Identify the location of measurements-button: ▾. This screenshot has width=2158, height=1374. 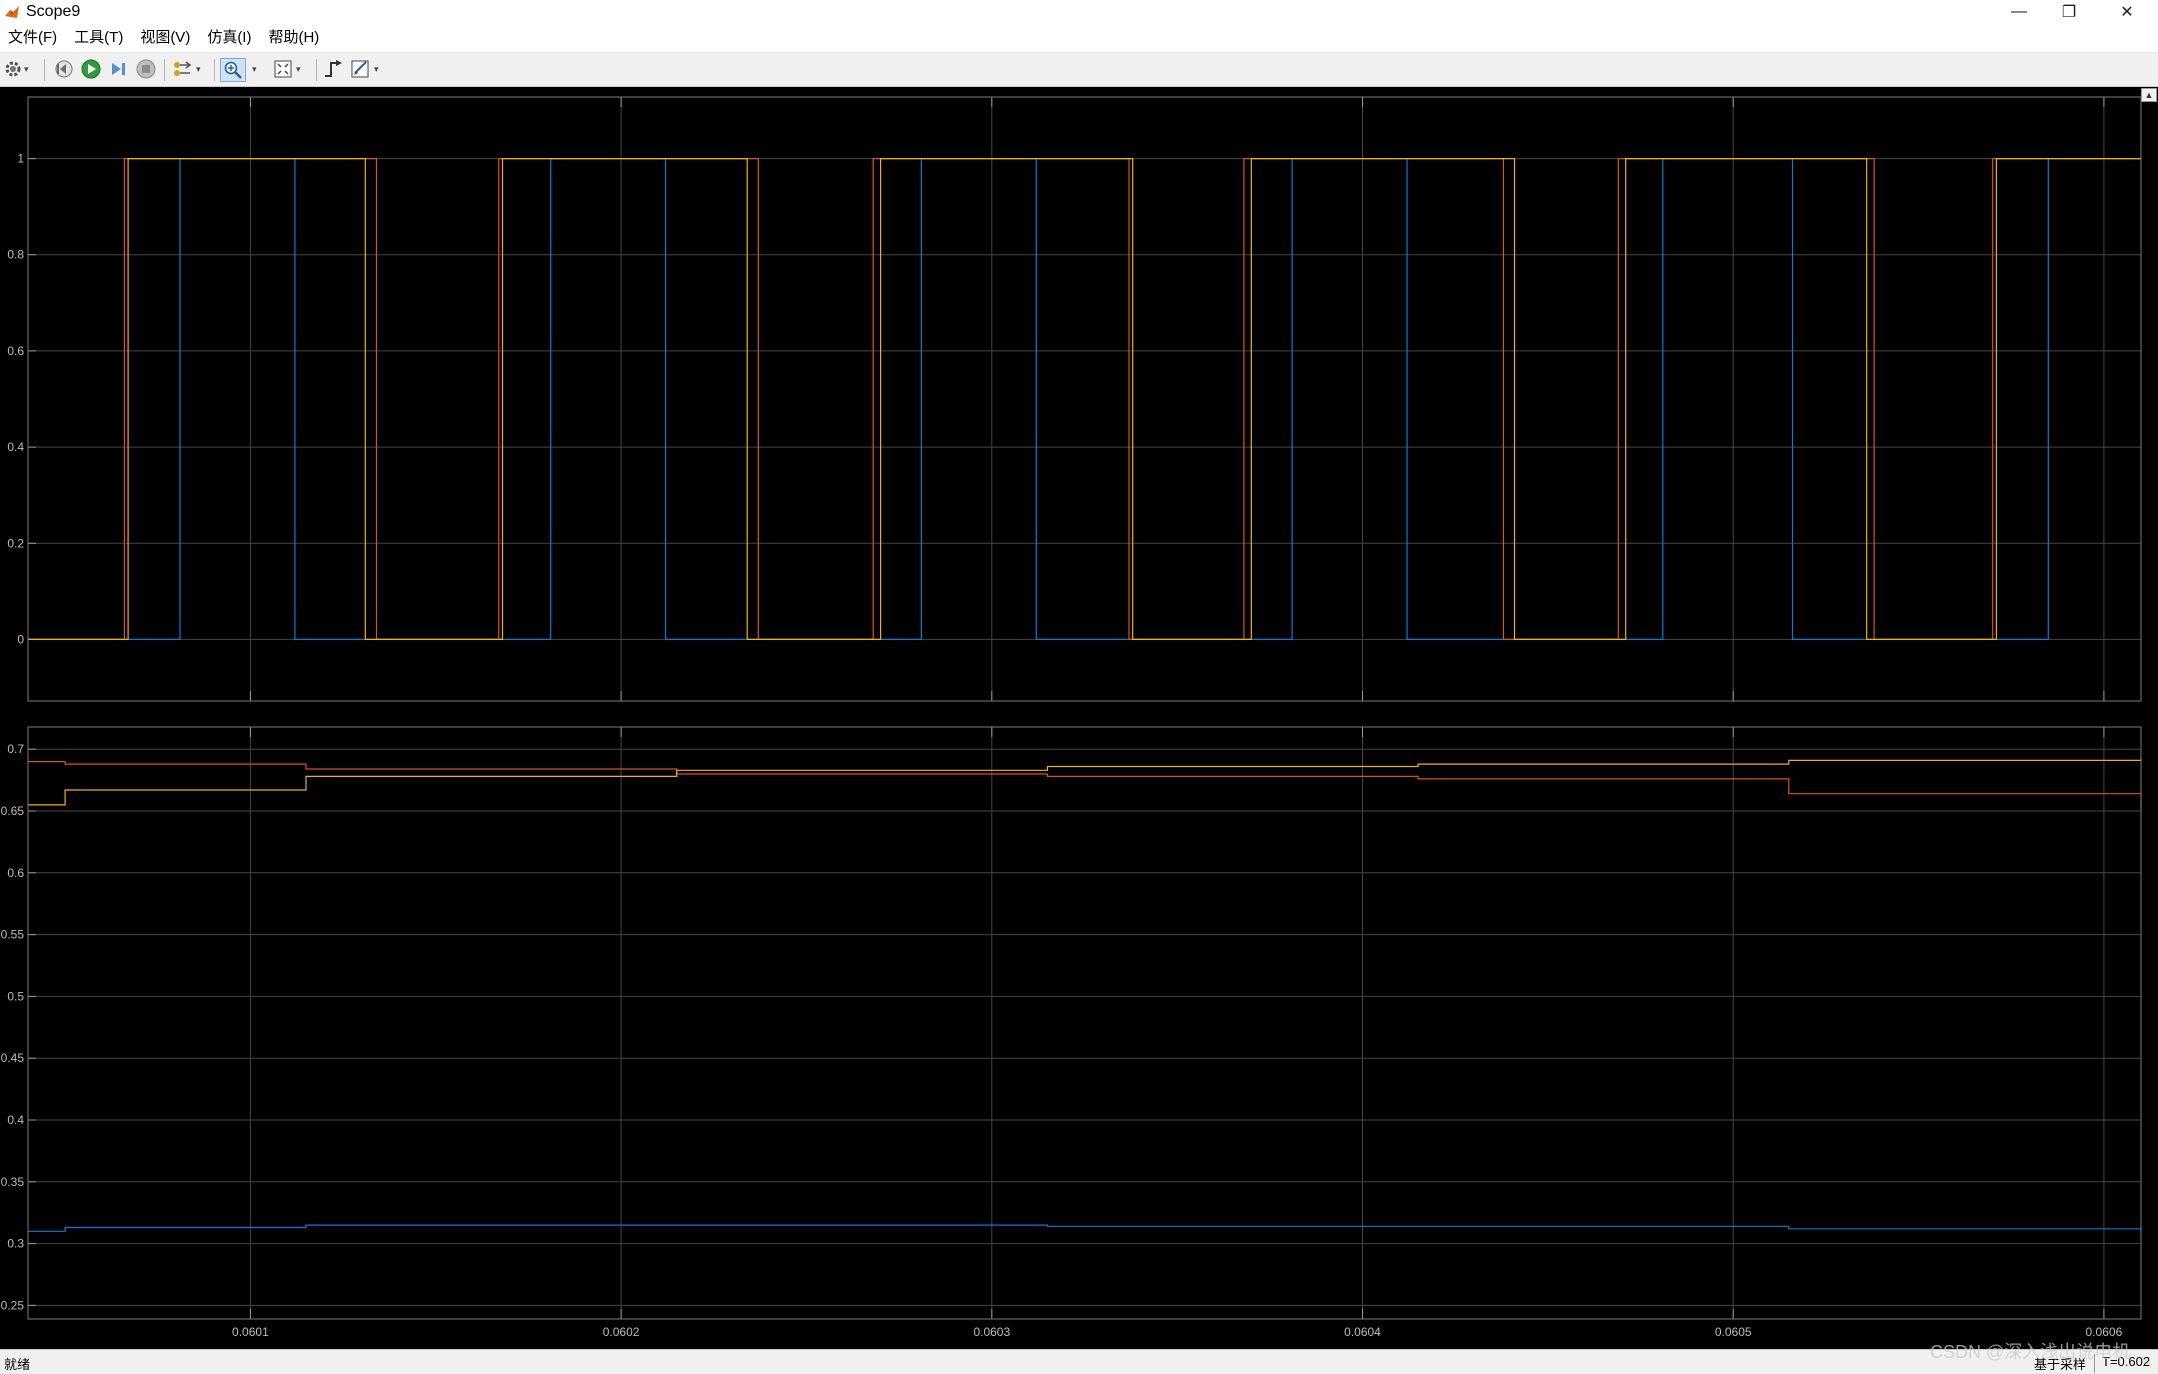
(364, 69).